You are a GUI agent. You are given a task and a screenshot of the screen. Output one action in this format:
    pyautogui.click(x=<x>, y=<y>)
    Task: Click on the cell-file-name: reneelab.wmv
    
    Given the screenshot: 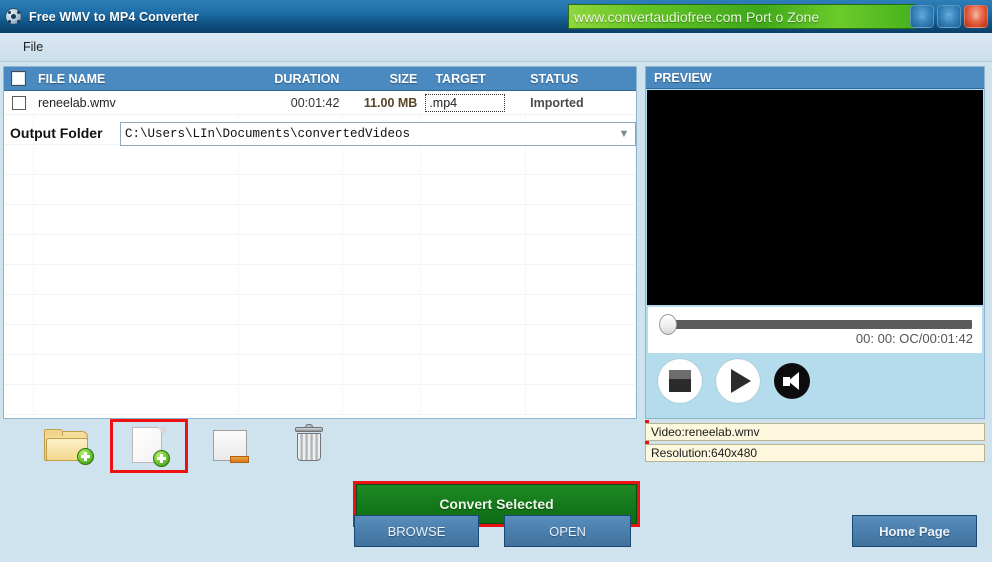 What is the action you would take?
    pyautogui.click(x=76, y=102)
    